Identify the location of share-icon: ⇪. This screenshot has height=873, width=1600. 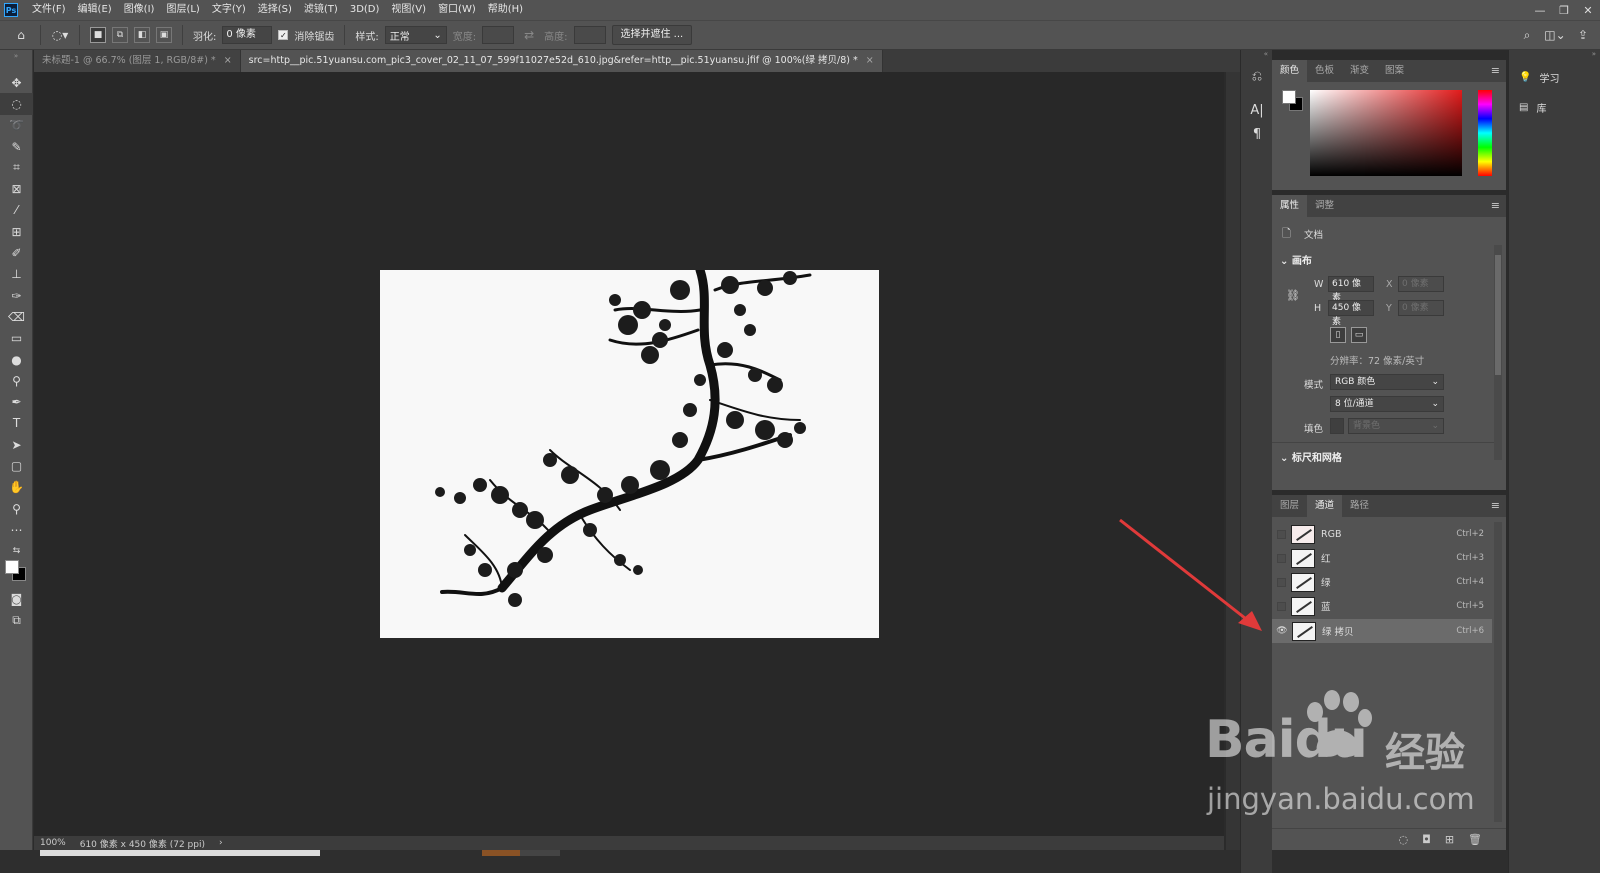
(1583, 35).